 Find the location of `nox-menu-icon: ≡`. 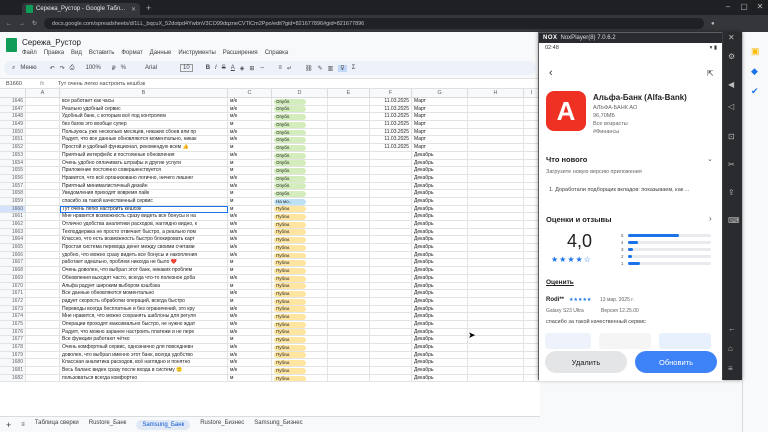

nox-menu-icon: ≡ is located at coordinates (730, 368).